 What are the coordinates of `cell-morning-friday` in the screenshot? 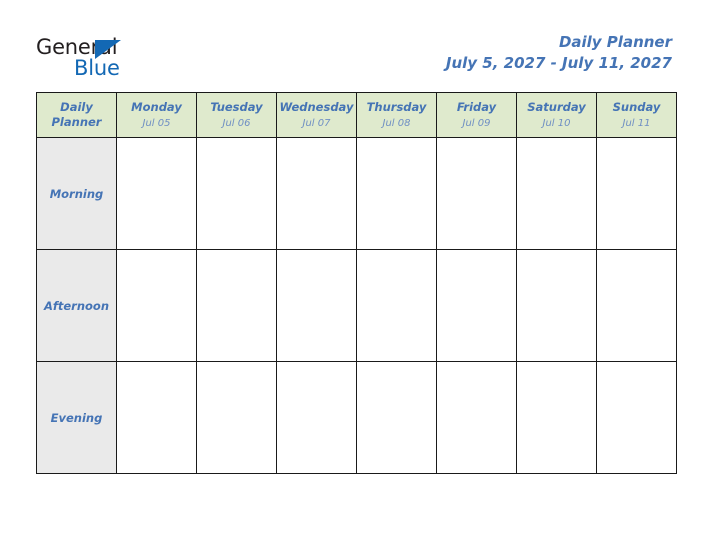 It's located at (476, 193).